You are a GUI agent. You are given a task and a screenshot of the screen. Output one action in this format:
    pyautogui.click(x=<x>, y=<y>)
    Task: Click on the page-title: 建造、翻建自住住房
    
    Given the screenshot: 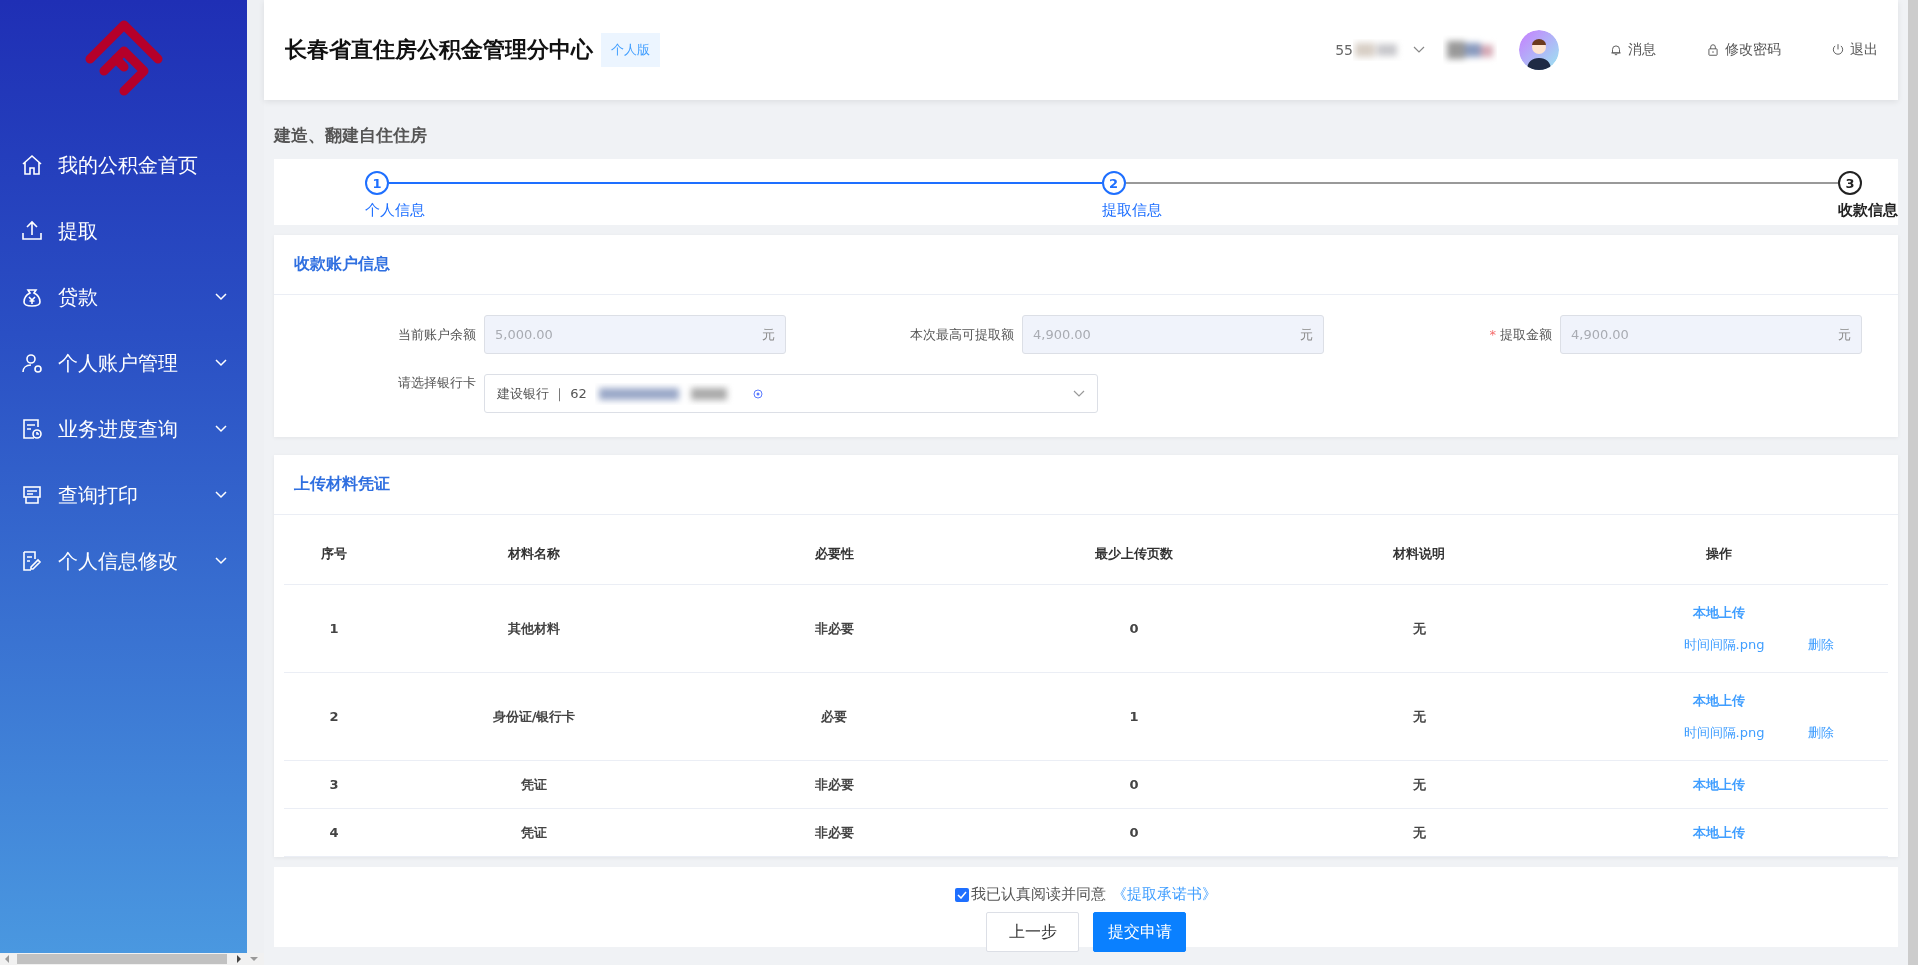 What is the action you would take?
    pyautogui.click(x=350, y=135)
    